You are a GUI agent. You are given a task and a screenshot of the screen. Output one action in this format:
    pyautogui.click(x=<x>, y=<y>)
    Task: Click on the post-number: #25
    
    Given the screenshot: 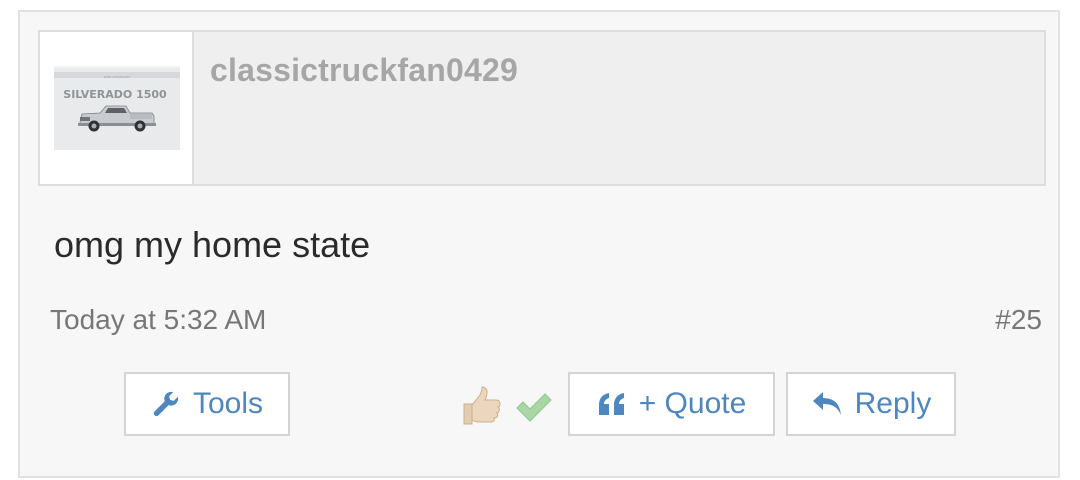 What is the action you would take?
    pyautogui.click(x=1018, y=320)
    